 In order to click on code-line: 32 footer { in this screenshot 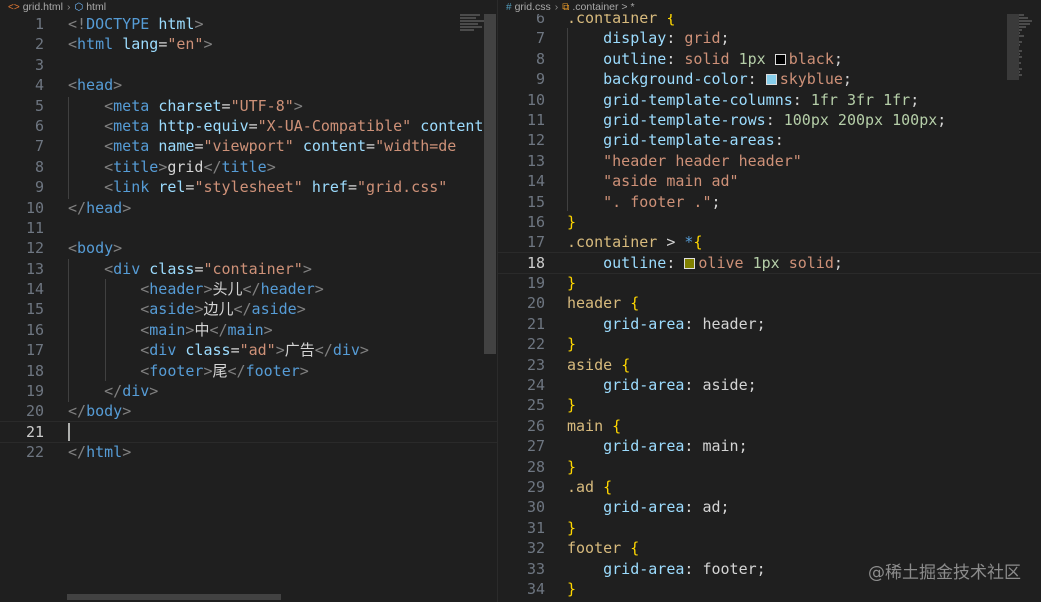, I will do `click(769, 548)`.